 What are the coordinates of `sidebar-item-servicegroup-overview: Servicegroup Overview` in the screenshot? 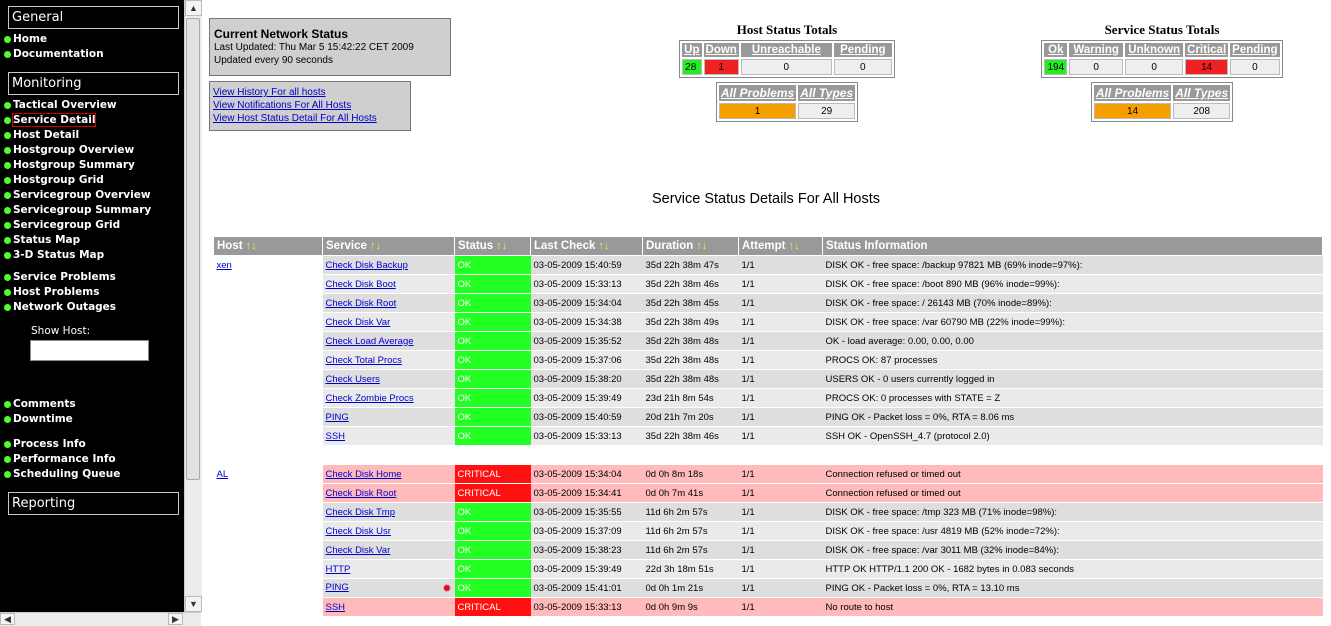 It's located at (92, 195).